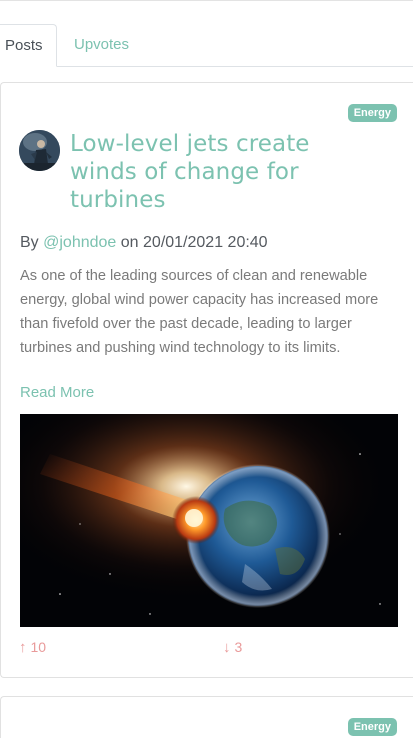 This screenshot has height=738, width=413. I want to click on upvote-count: 10, so click(38, 647).